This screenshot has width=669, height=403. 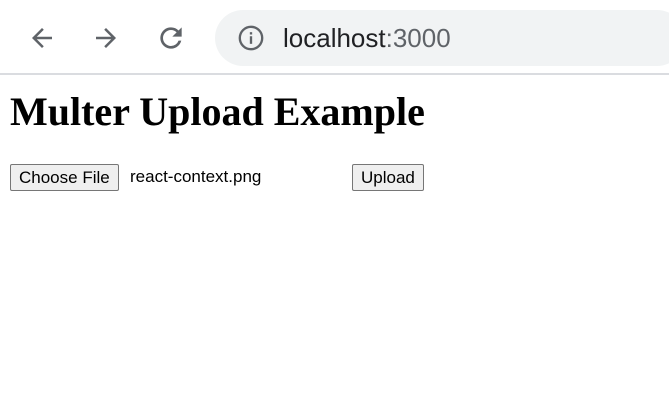 What do you see at coordinates (64, 177) in the screenshot?
I see `choose-file-button: Choose File` at bounding box center [64, 177].